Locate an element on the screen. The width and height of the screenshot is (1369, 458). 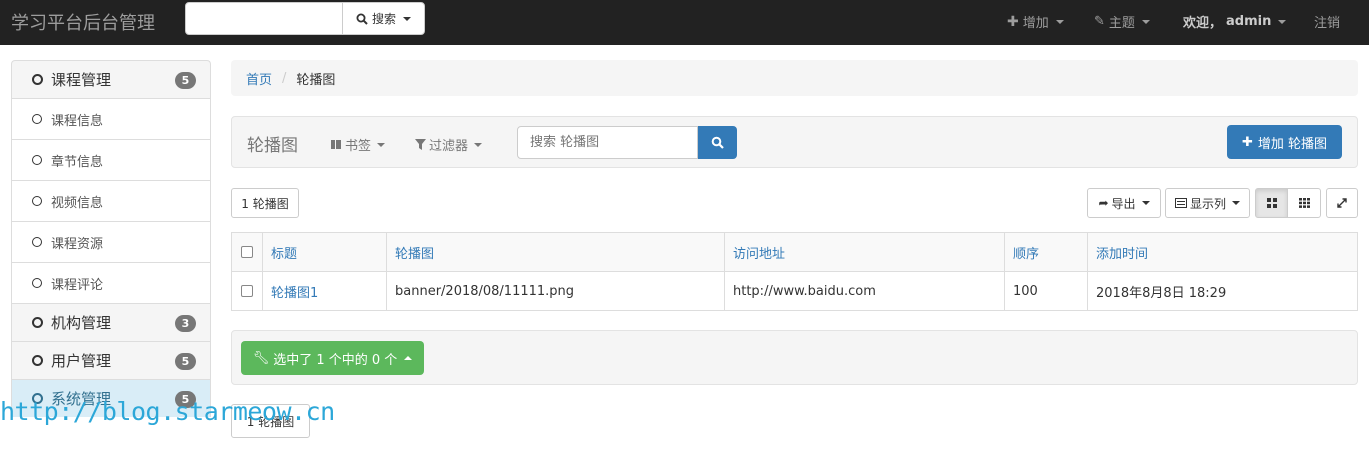
sidebar-item-label: 课程评论 is located at coordinates (77, 285).